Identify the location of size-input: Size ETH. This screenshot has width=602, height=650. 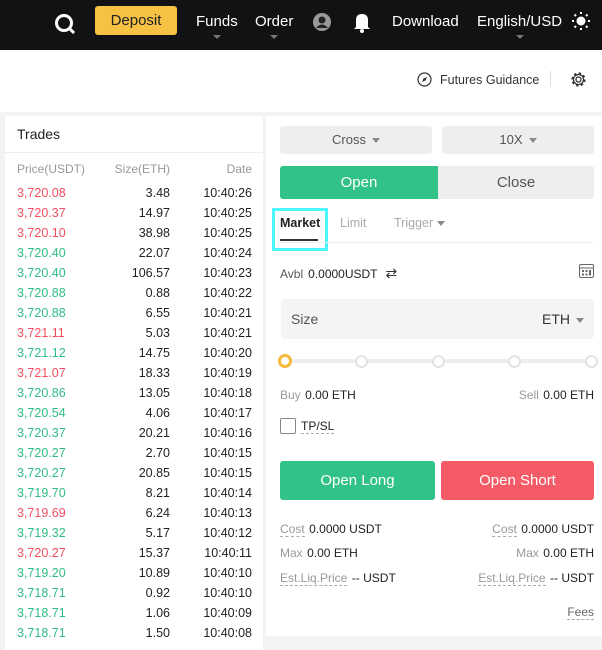
(437, 319).